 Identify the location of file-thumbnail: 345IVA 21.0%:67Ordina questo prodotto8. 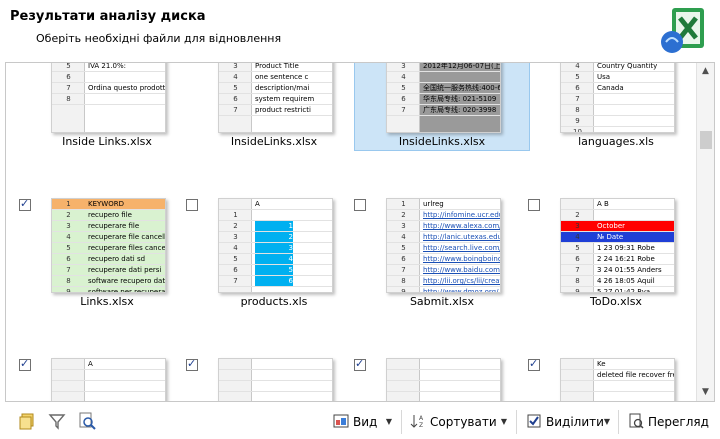
(108, 98).